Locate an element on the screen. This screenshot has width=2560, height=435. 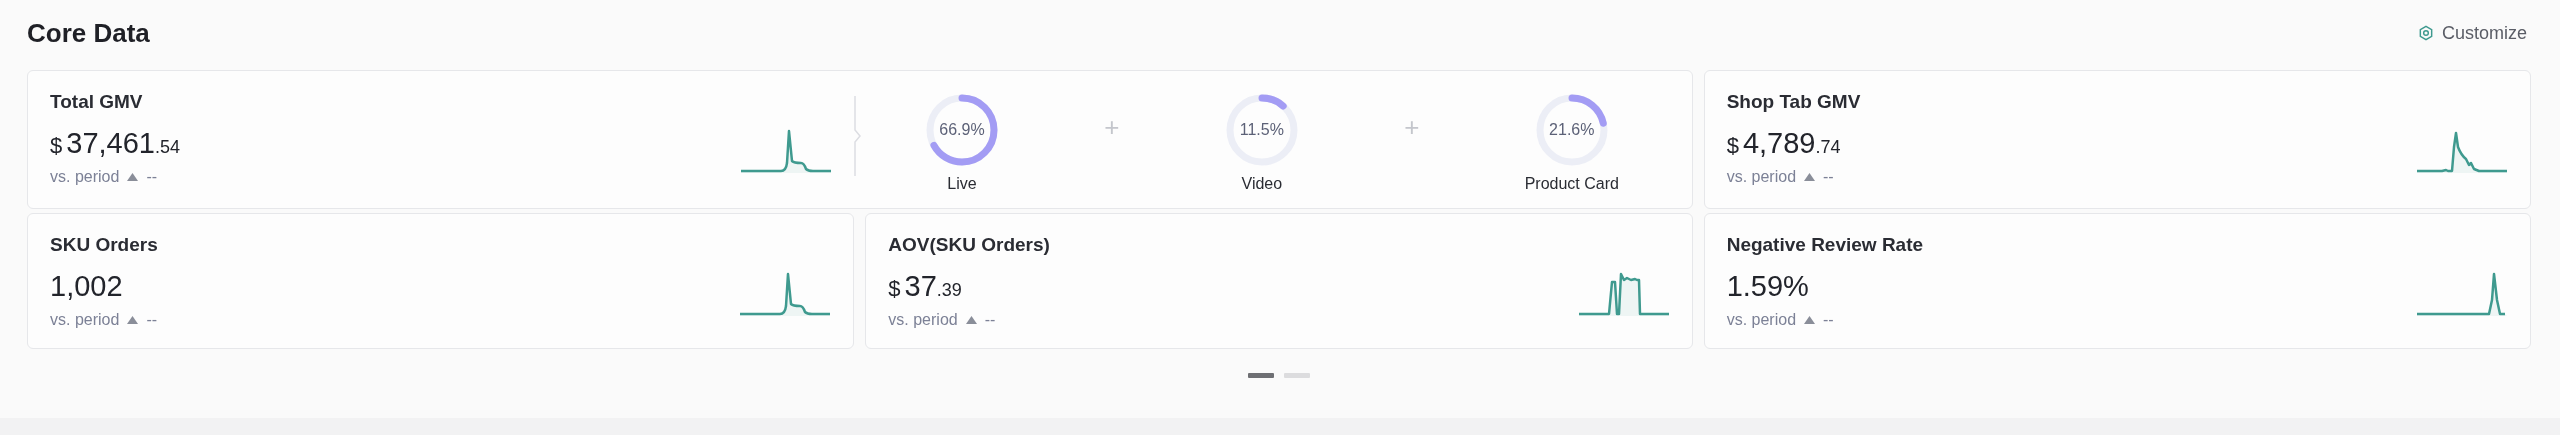
customize-button: Customize is located at coordinates (2472, 33).